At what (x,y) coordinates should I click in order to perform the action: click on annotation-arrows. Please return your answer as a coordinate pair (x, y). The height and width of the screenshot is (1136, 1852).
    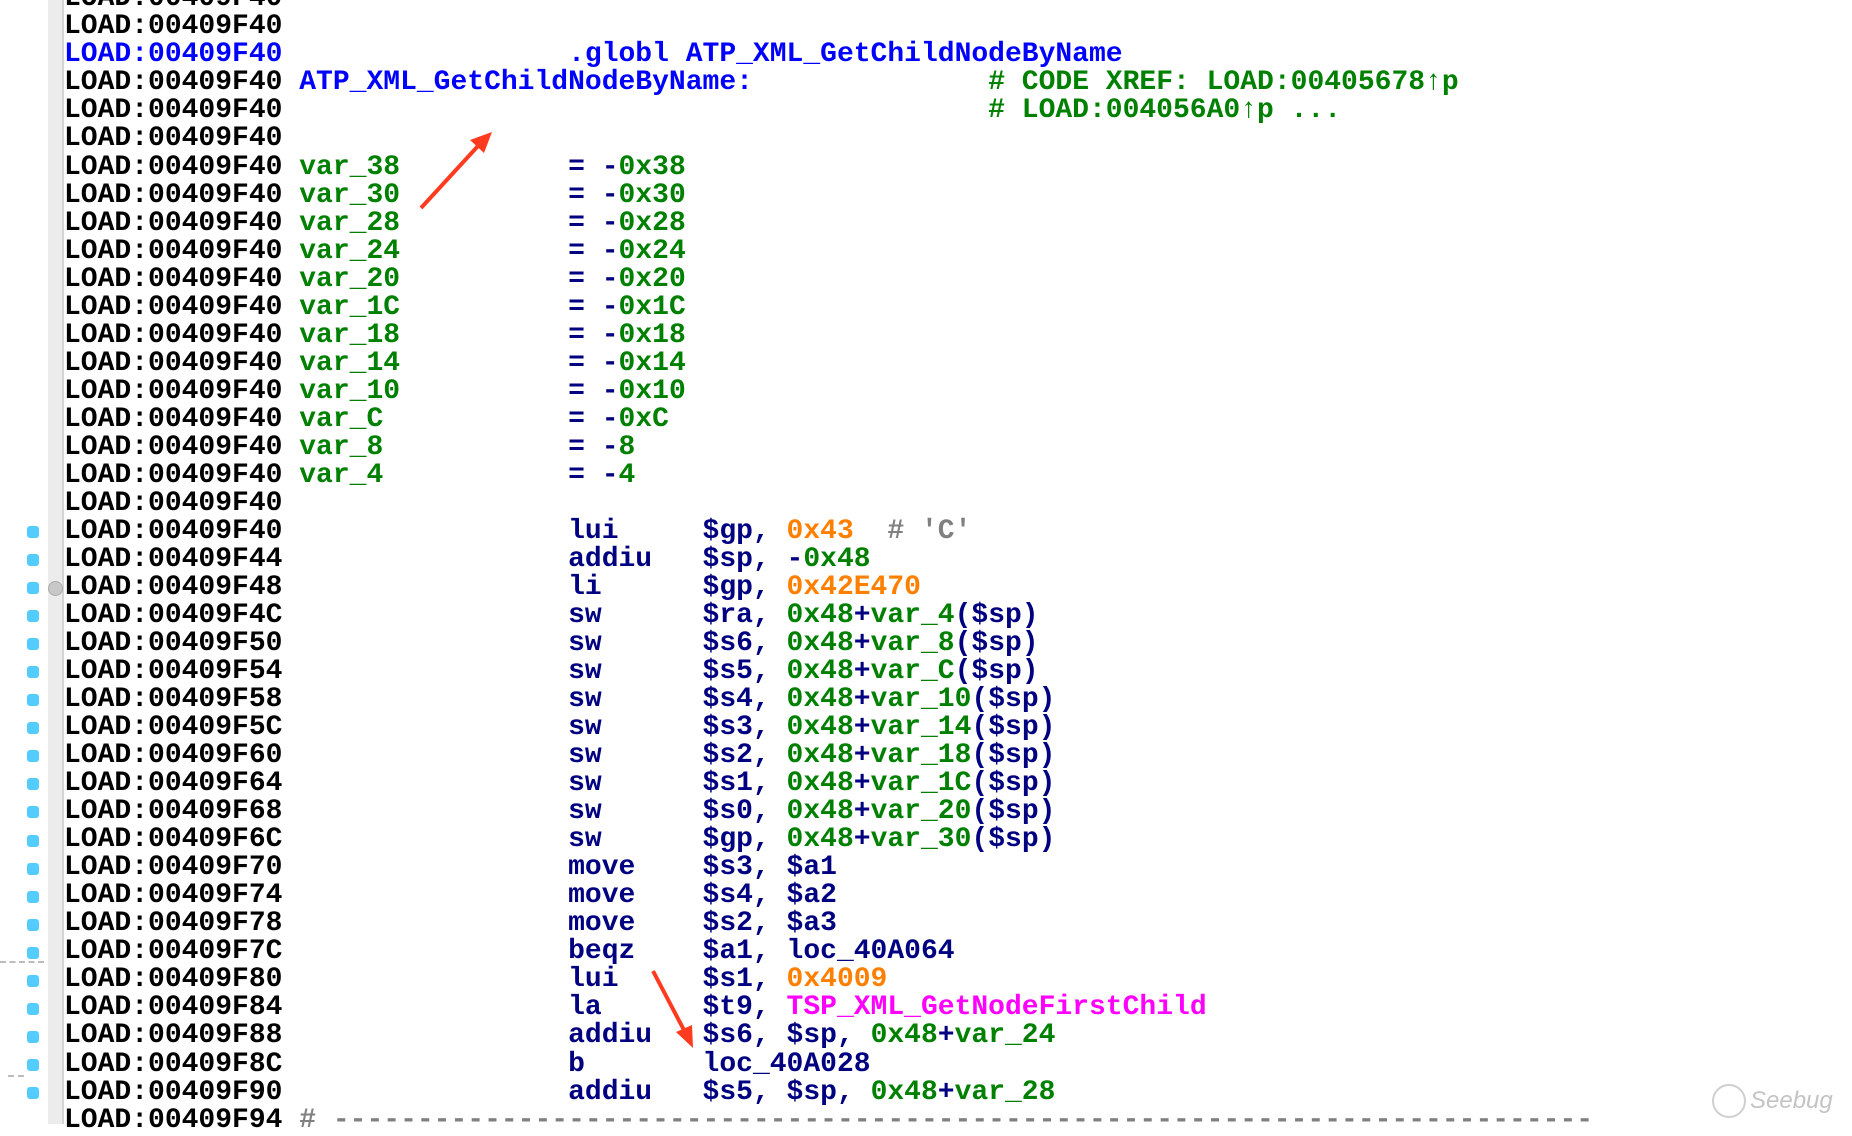
    Looking at the image, I should click on (556, 590).